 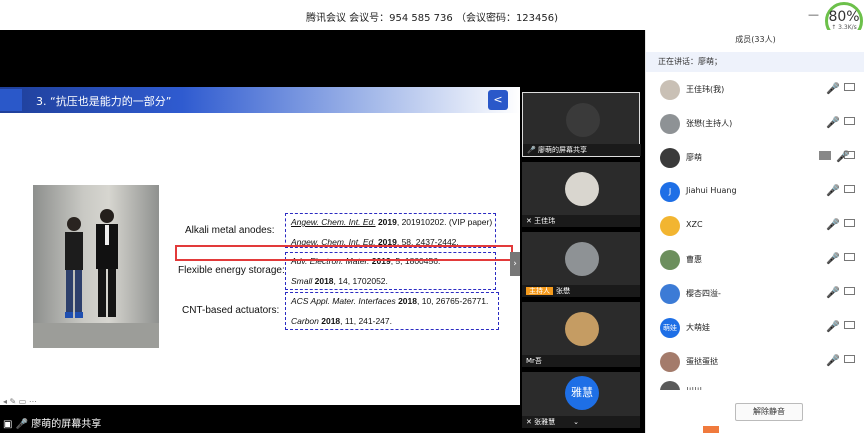 What do you see at coordinates (755, 293) in the screenshot?
I see `member-row: 樱杏四溢- 🎤` at bounding box center [755, 293].